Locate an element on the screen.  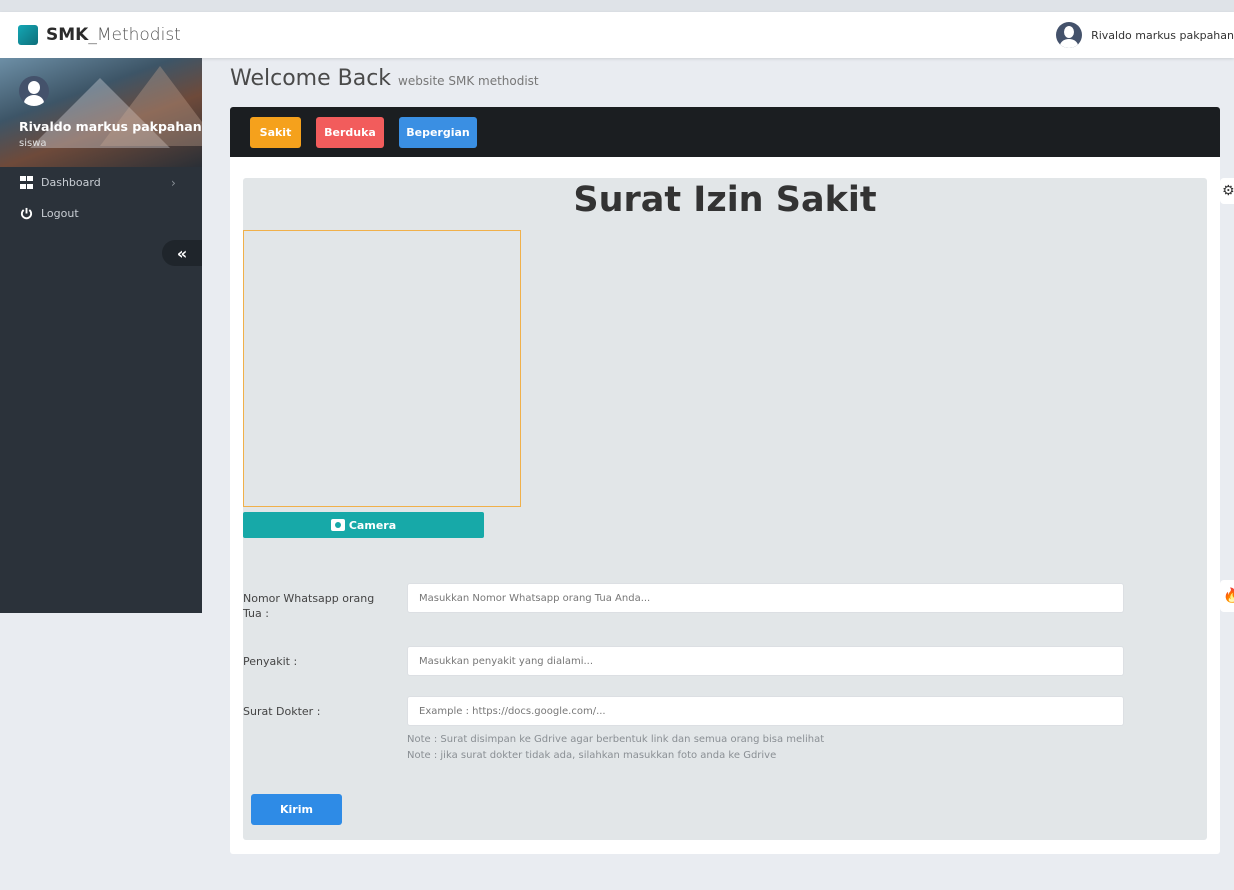
tab-sakit: Sakit is located at coordinates (275, 132).